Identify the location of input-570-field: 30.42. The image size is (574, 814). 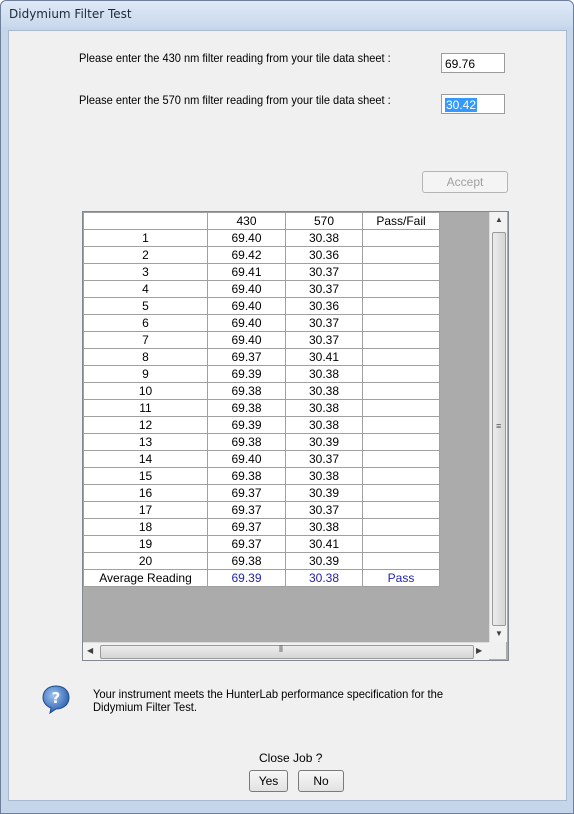
(473, 104).